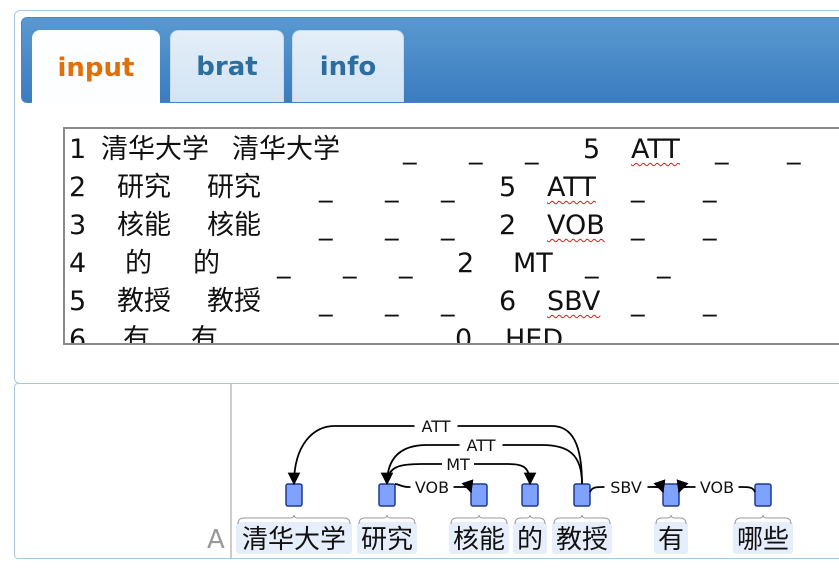 Image resolution: width=839 pixels, height=576 pixels. I want to click on tab-input: input, so click(96, 67).